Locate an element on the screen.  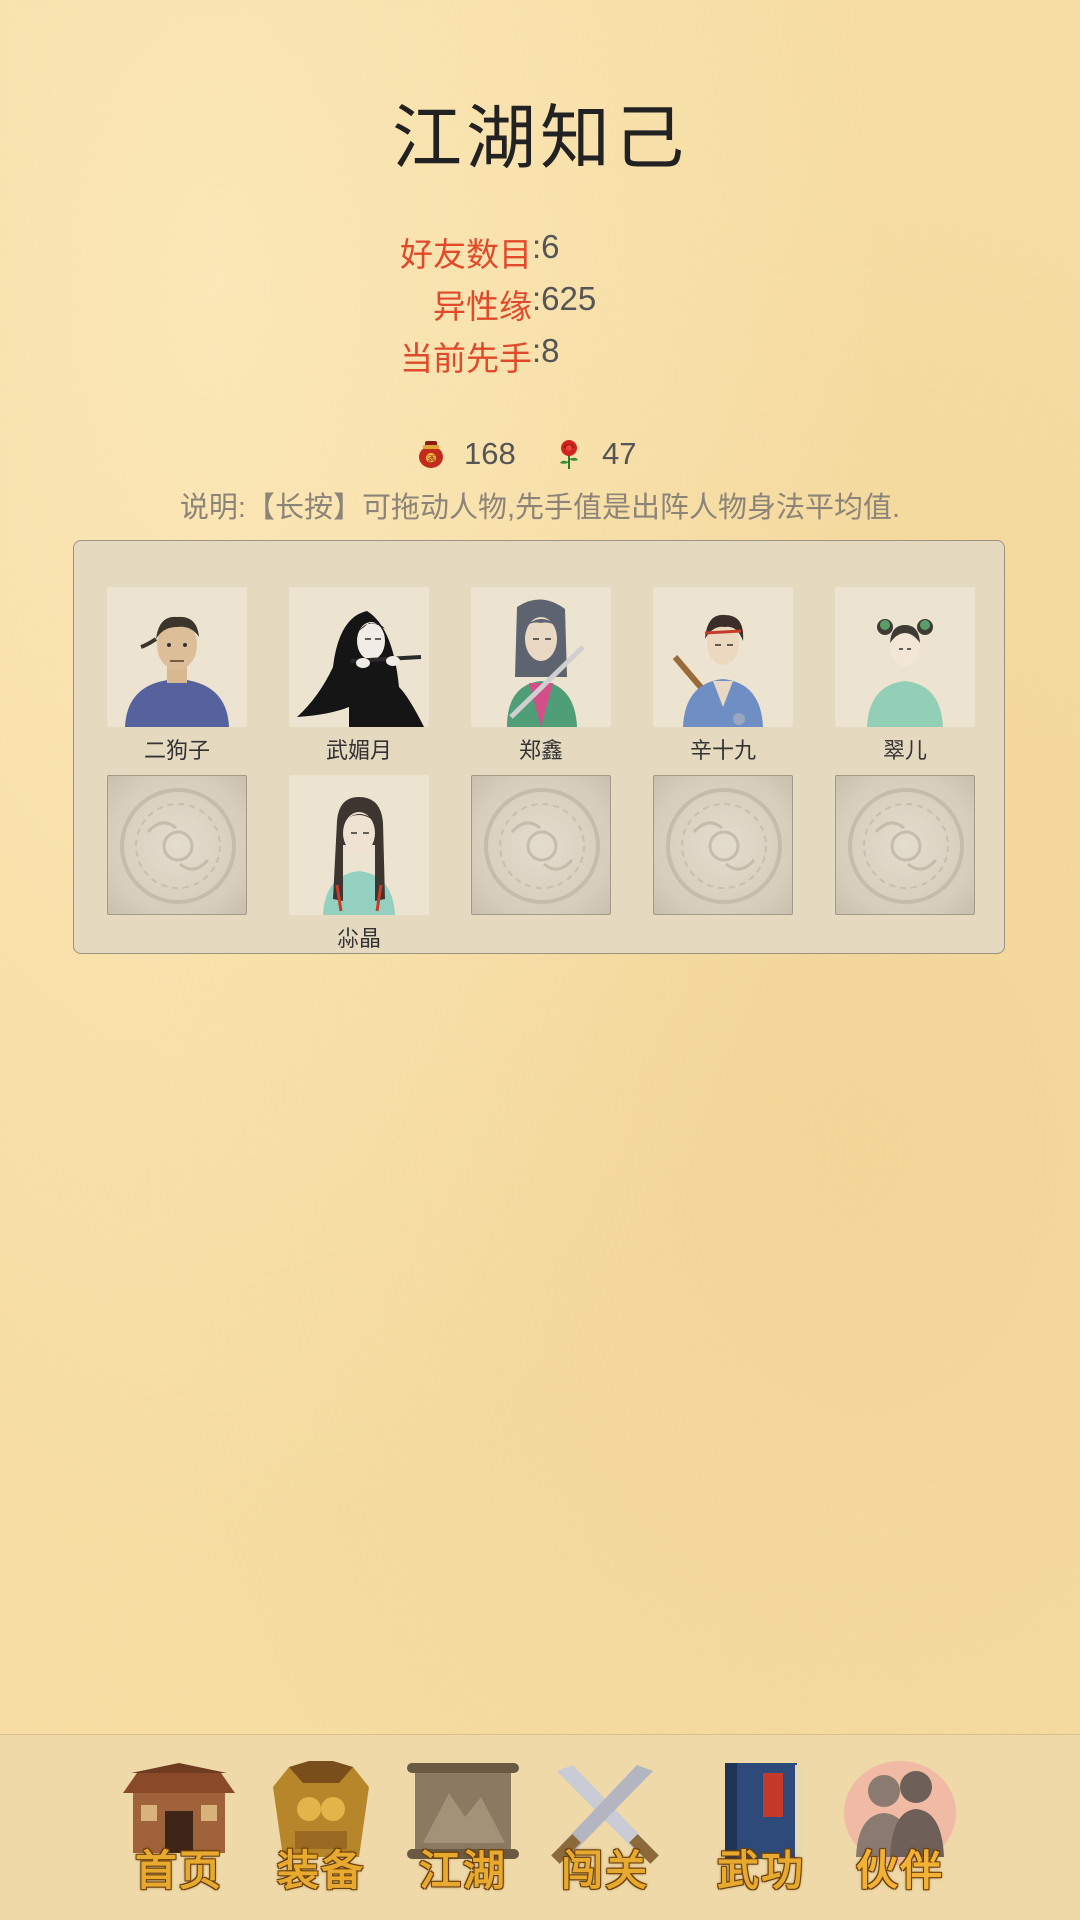
nav-label: 武功 is located at coordinates (760, 1870).